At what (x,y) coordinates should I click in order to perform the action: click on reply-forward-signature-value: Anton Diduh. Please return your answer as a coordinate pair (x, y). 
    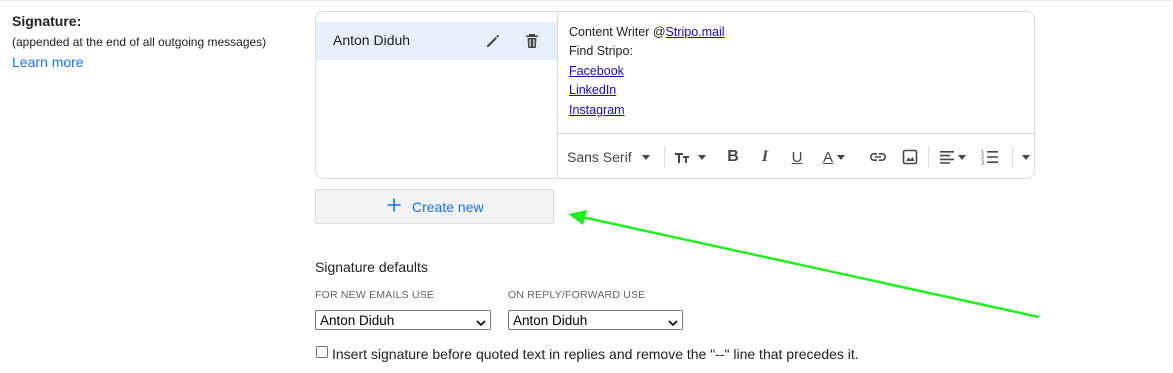
    Looking at the image, I should click on (550, 320).